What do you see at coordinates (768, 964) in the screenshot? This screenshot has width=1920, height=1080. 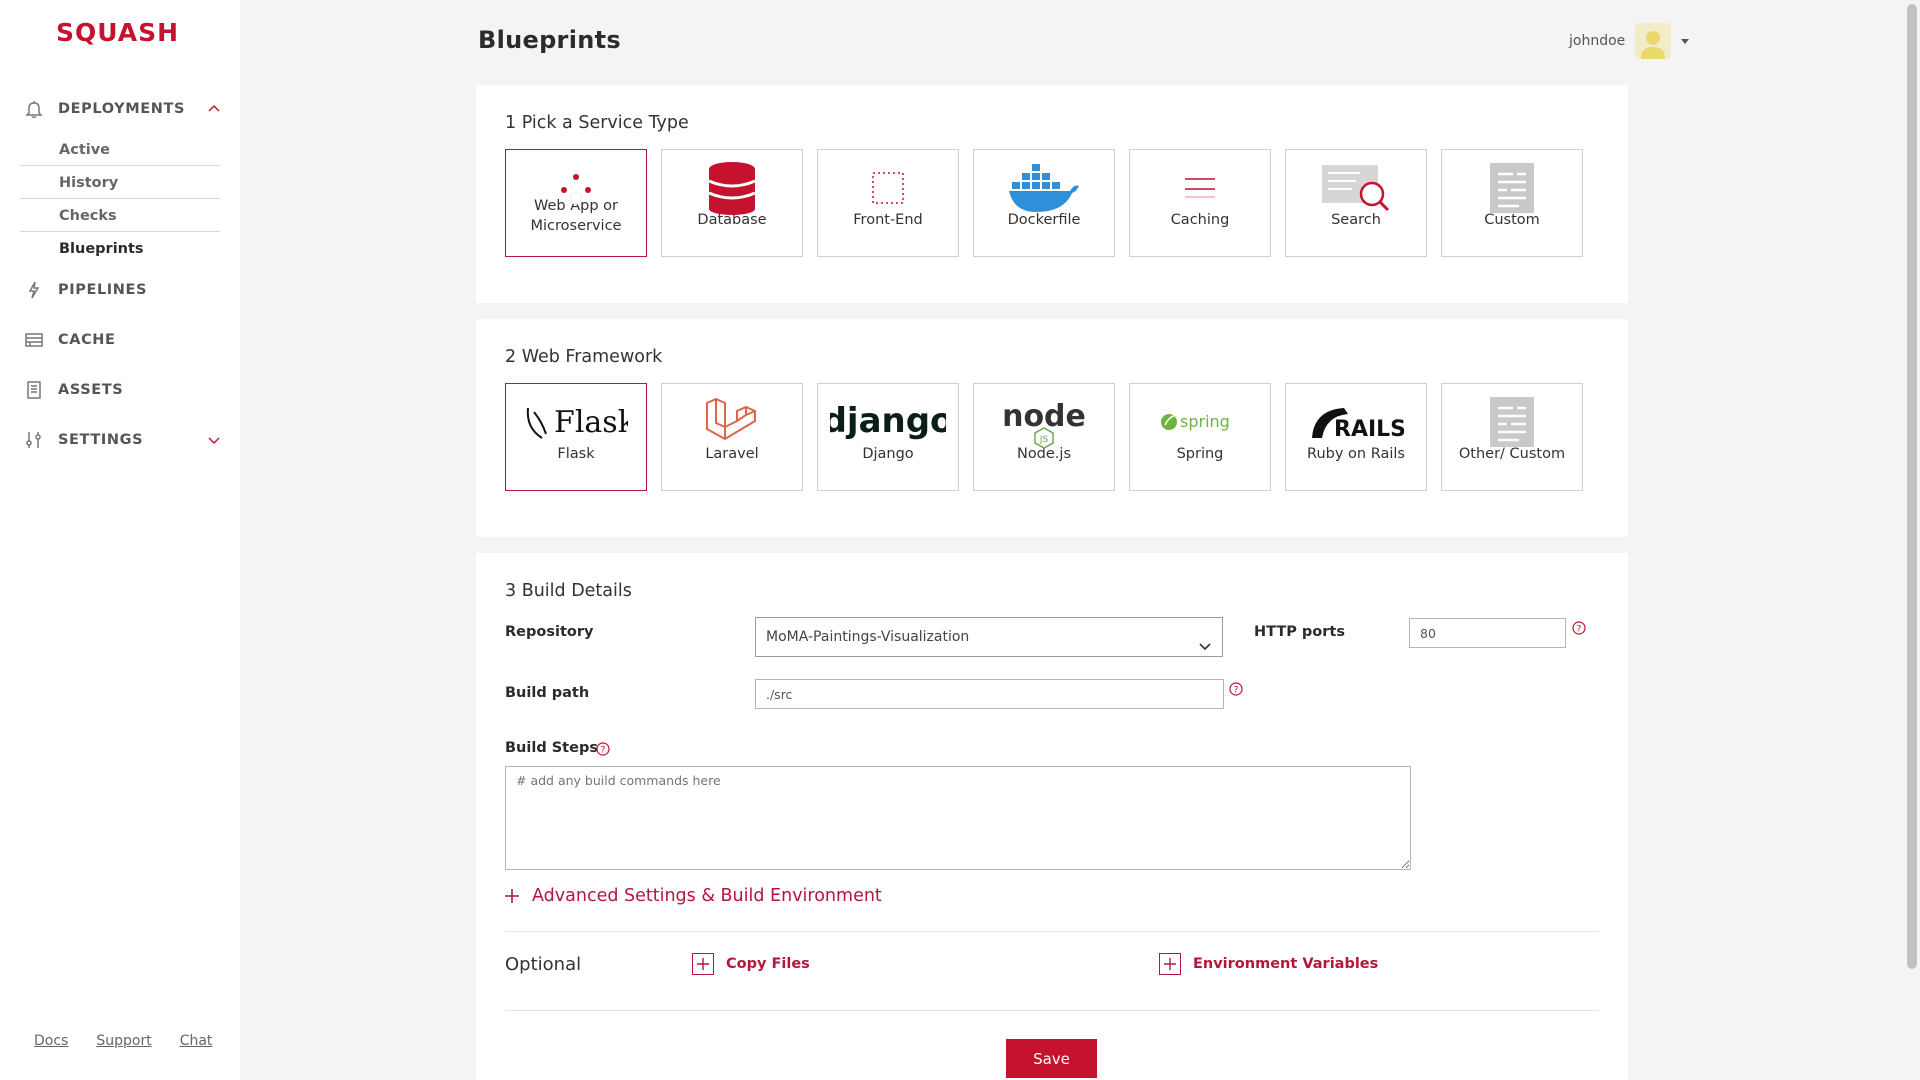 I see `copy-files-label: Copy Files` at bounding box center [768, 964].